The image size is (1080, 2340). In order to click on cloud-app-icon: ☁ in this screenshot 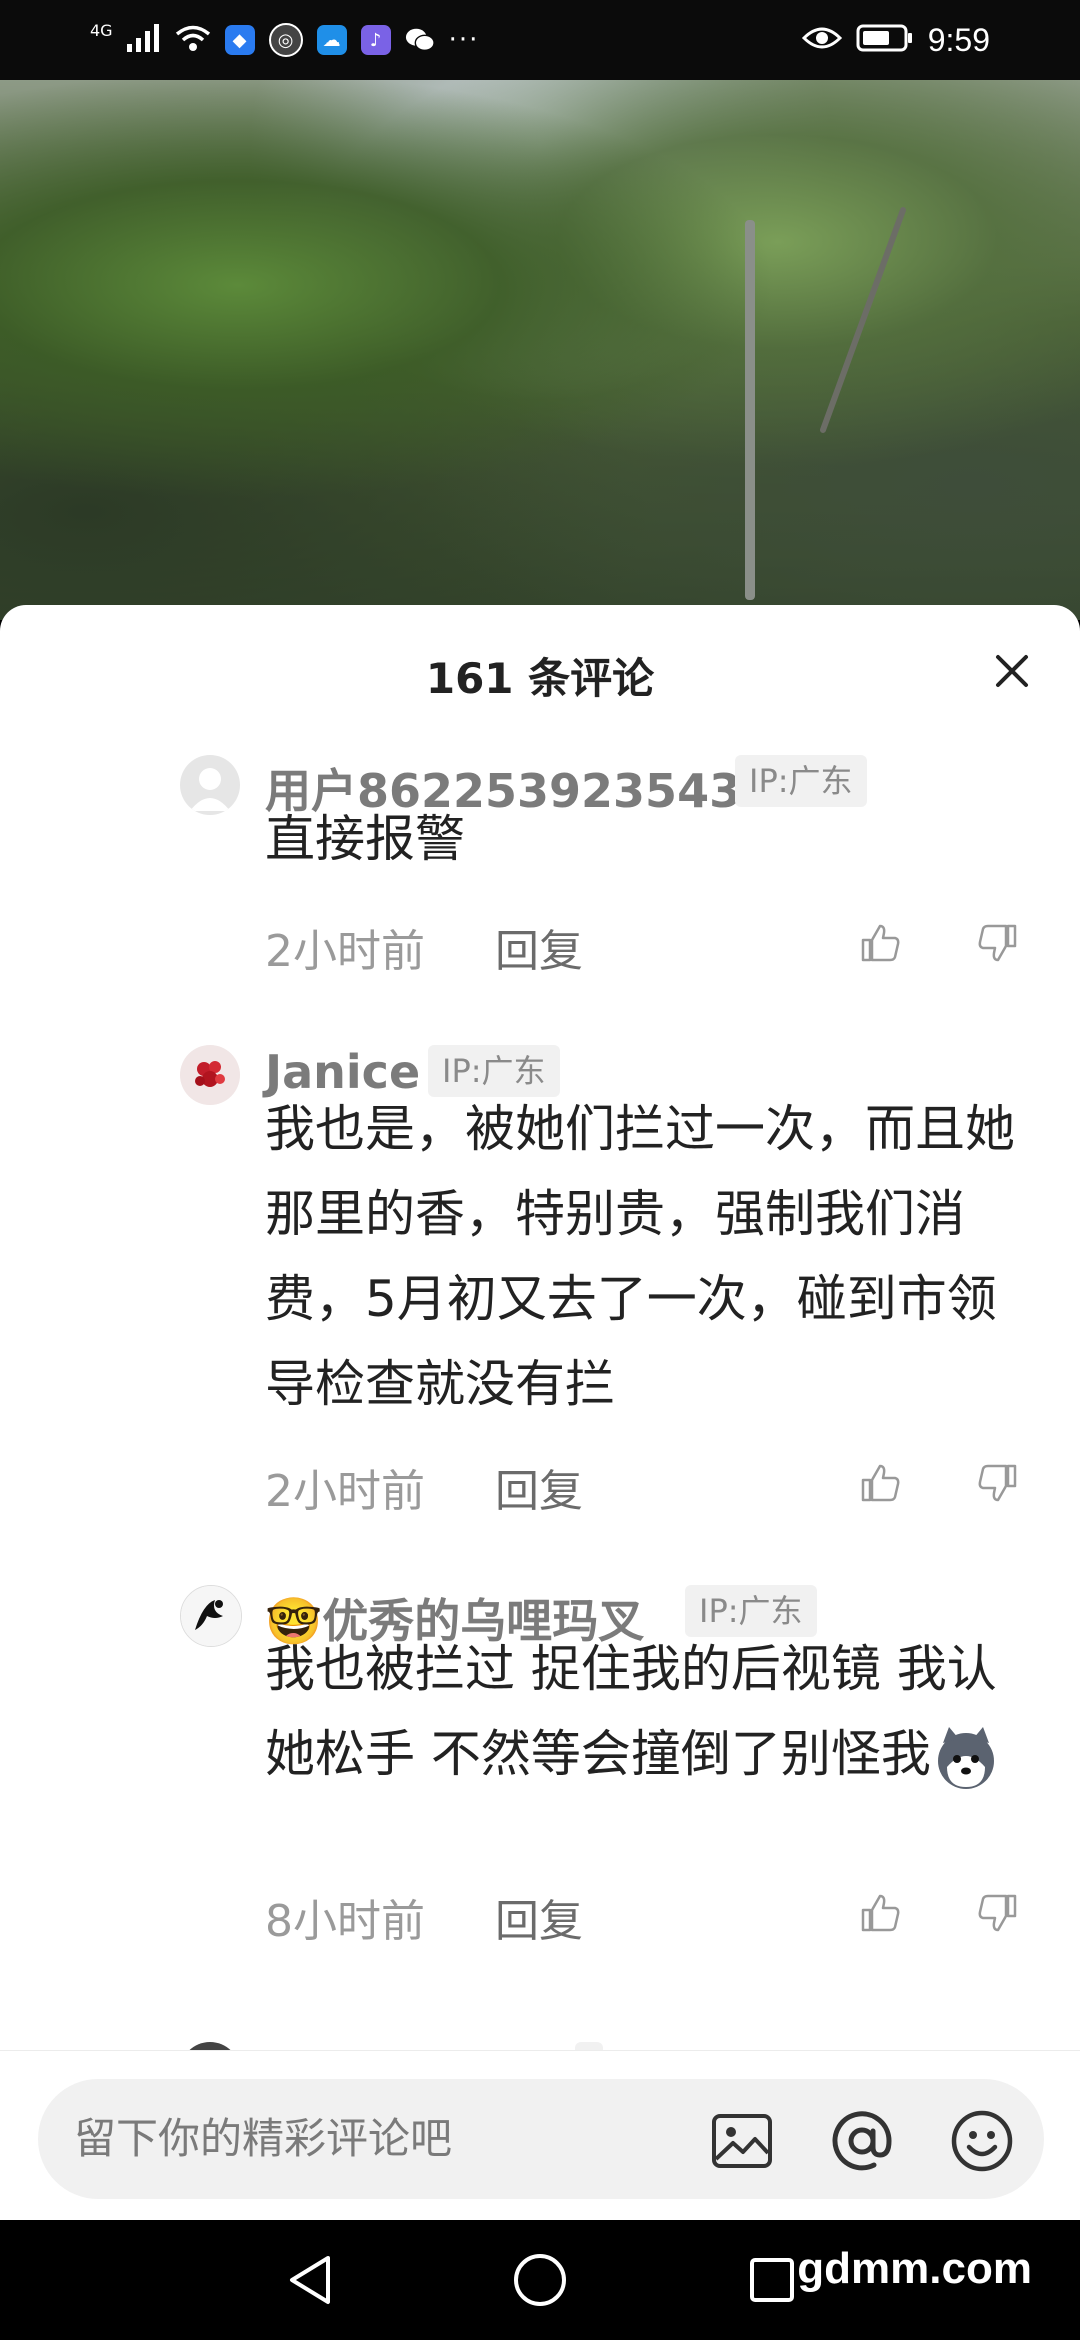, I will do `click(331, 40)`.